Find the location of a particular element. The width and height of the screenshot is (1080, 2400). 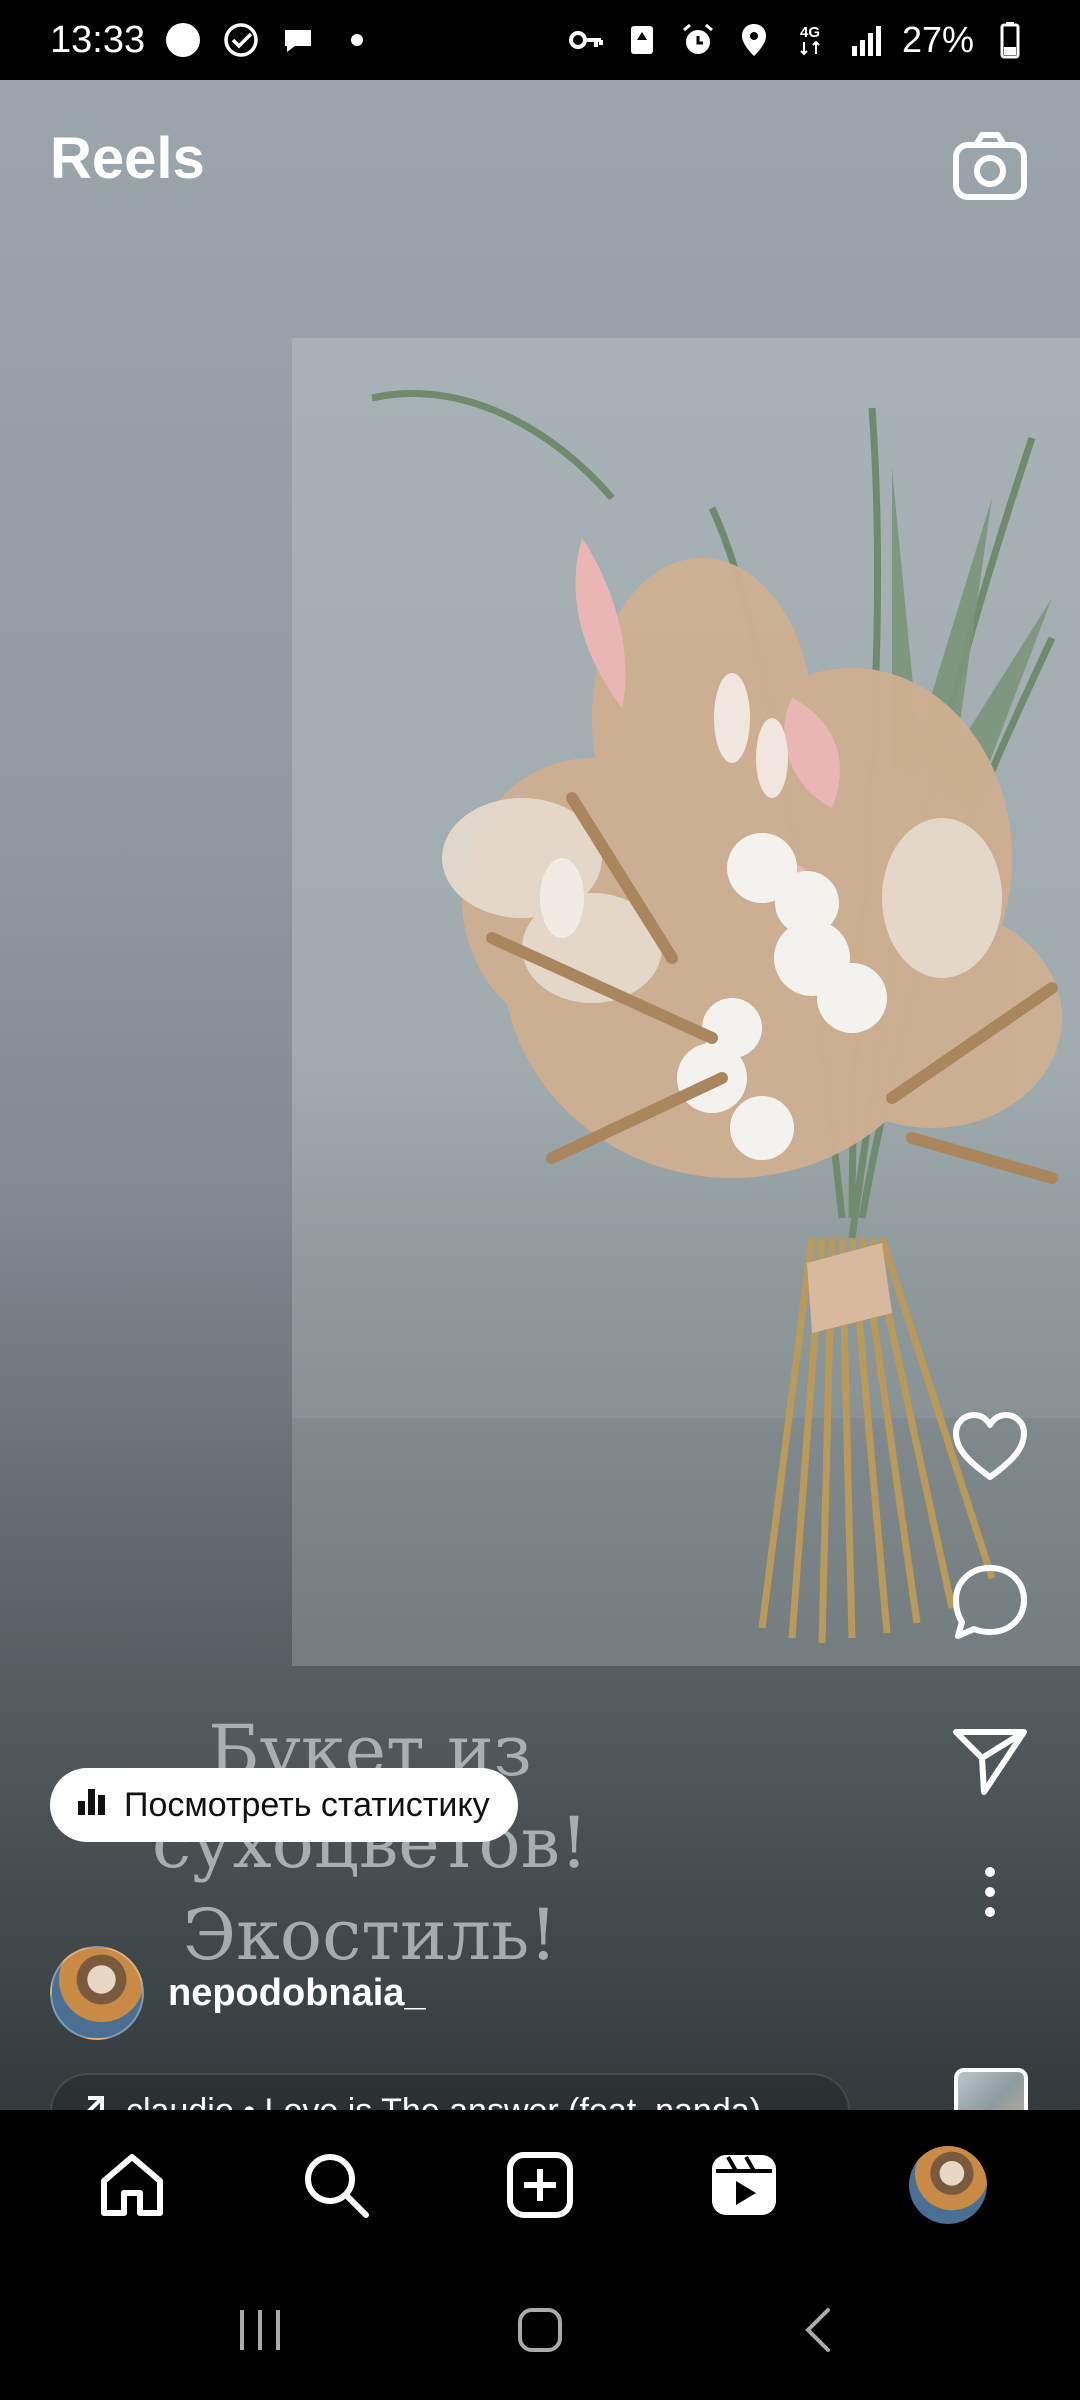

location-icon is located at coordinates (754, 40).